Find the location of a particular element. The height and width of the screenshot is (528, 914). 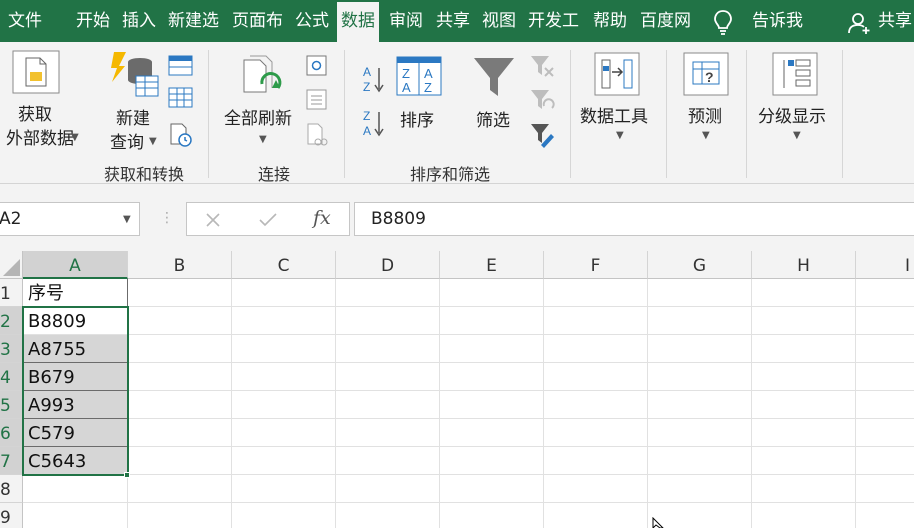

data-tools-icon is located at coordinates (617, 74).